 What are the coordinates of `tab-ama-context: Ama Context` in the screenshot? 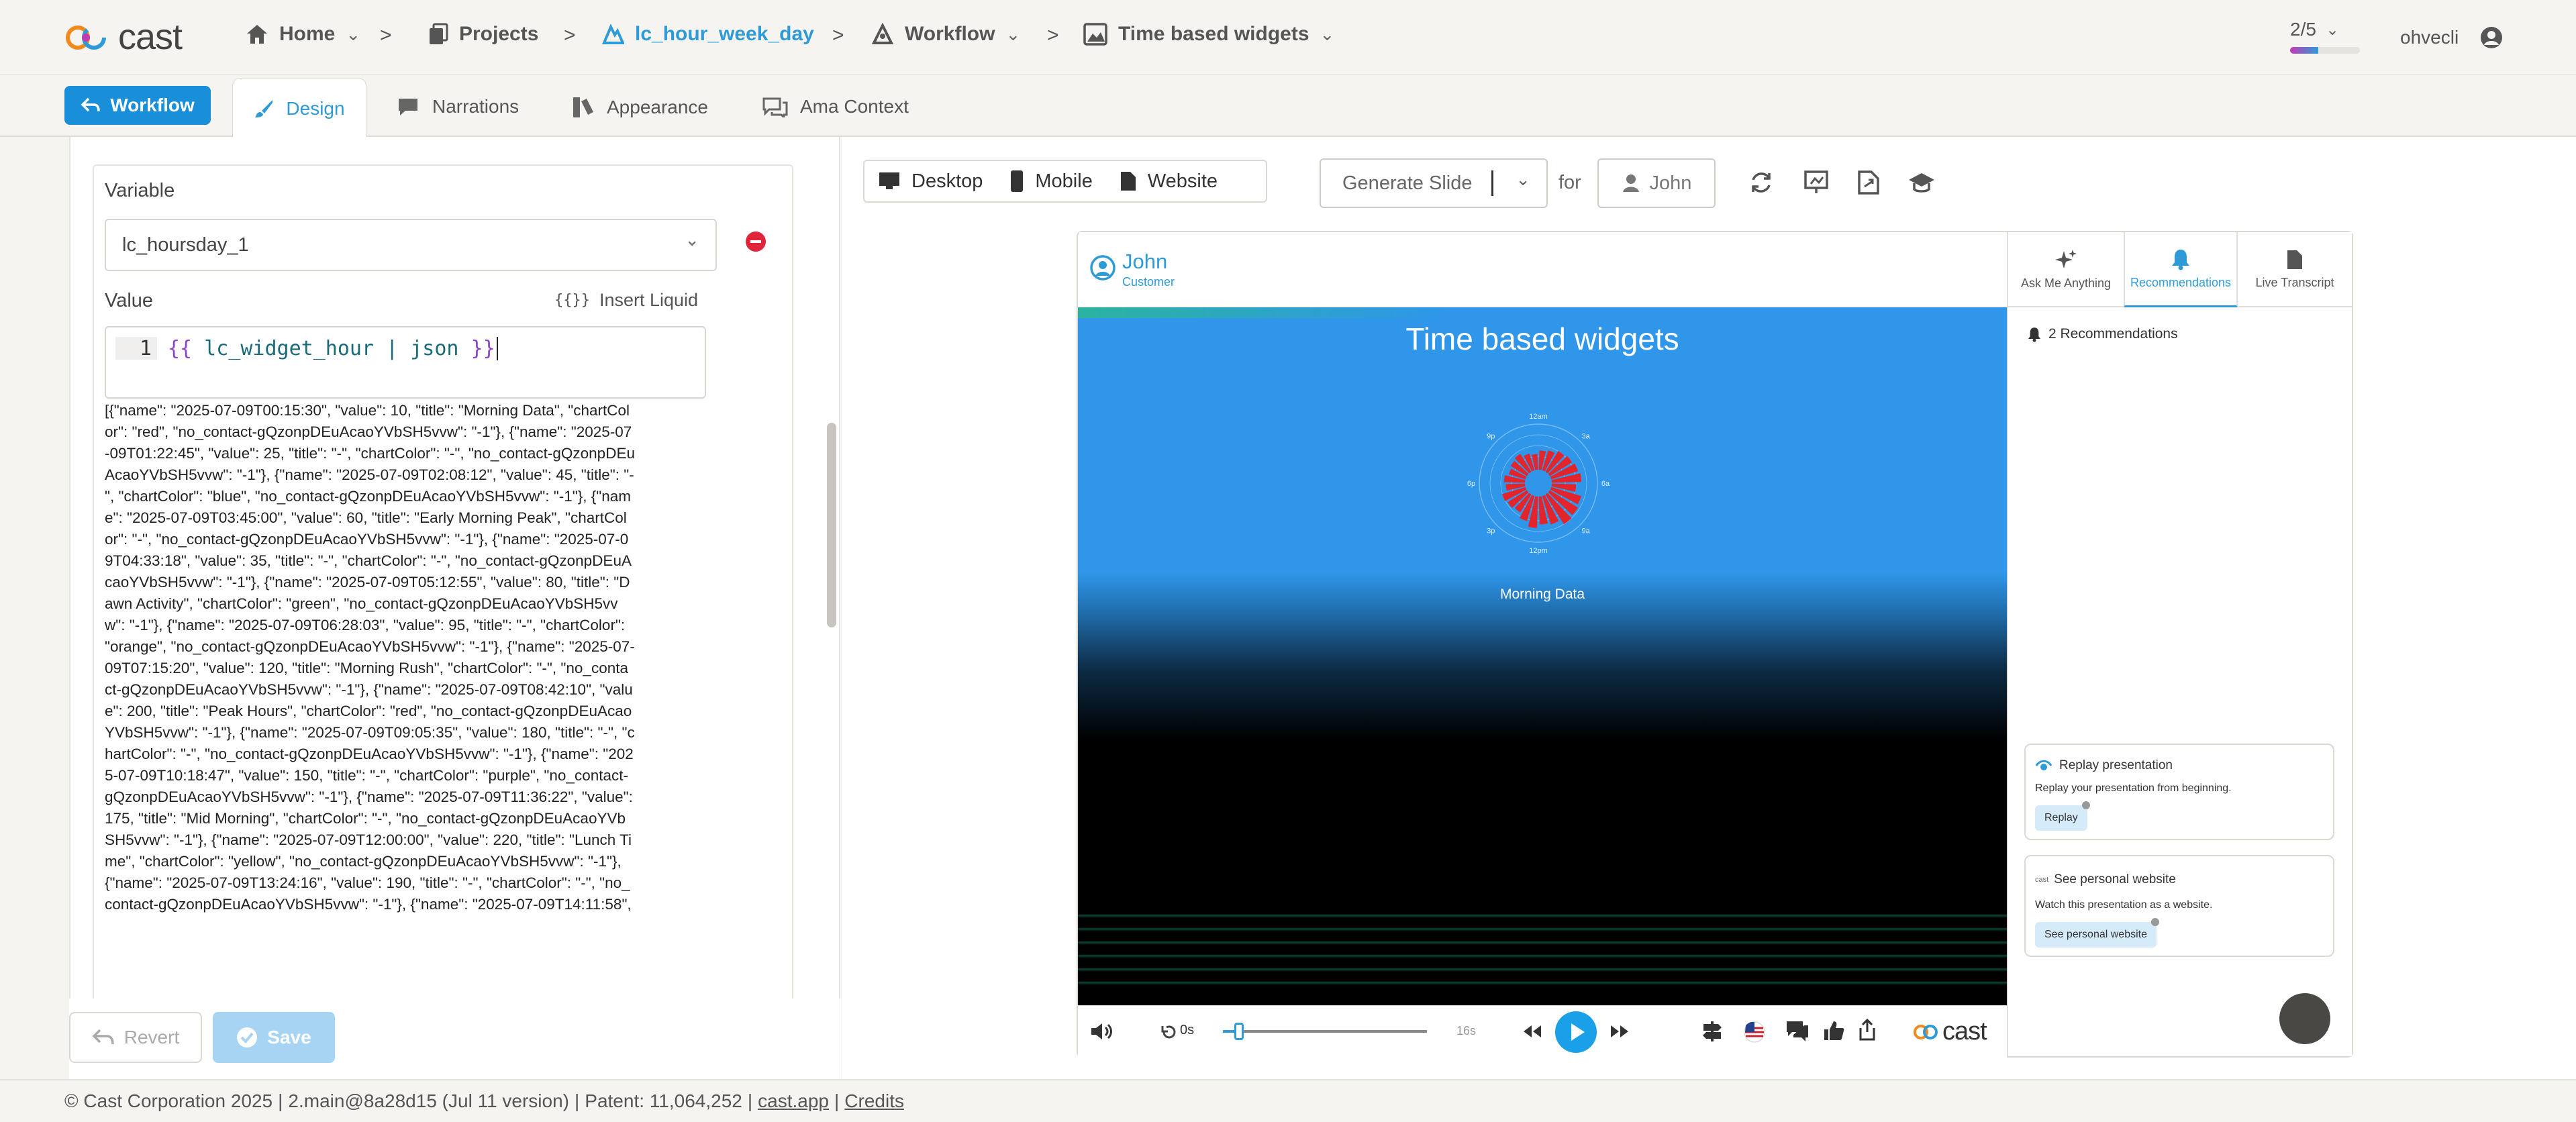 It's located at (835, 106).